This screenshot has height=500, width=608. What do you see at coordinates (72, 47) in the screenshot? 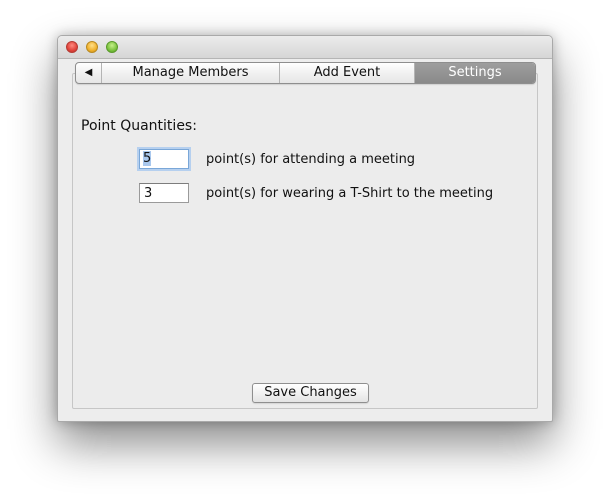
I see `close-window-button` at bounding box center [72, 47].